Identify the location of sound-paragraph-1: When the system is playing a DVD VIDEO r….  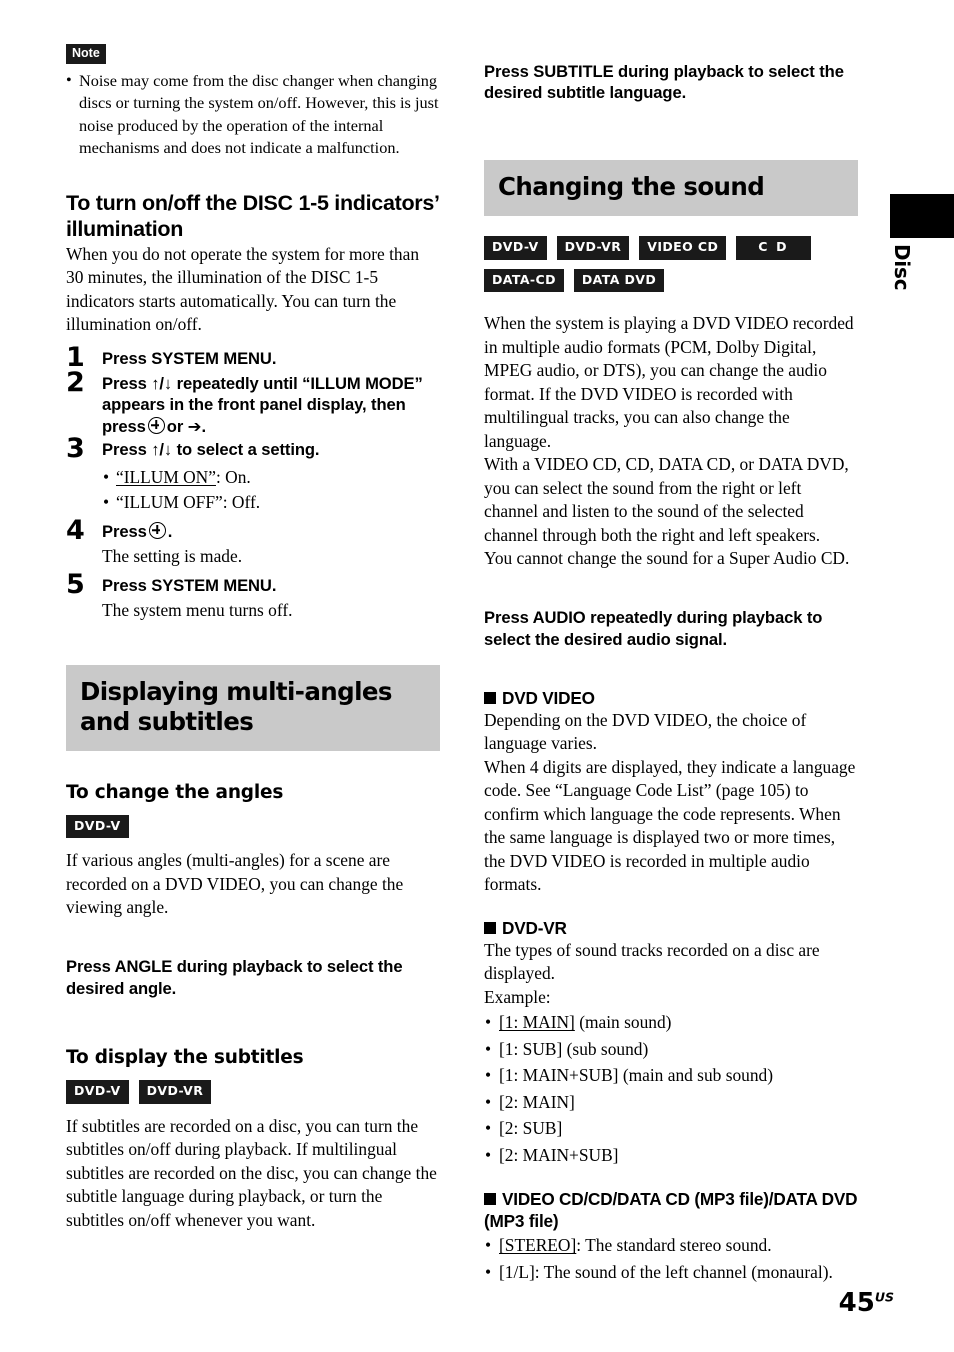
(669, 382).